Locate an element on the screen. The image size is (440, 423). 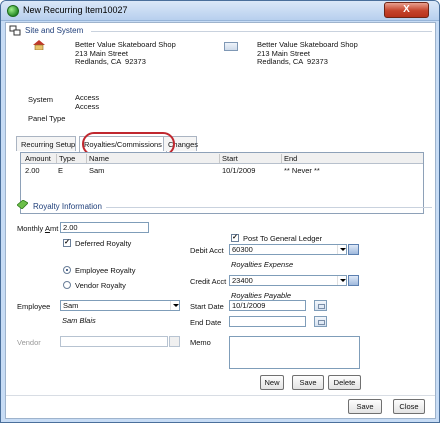
app-icon is located at coordinates (13, 11).